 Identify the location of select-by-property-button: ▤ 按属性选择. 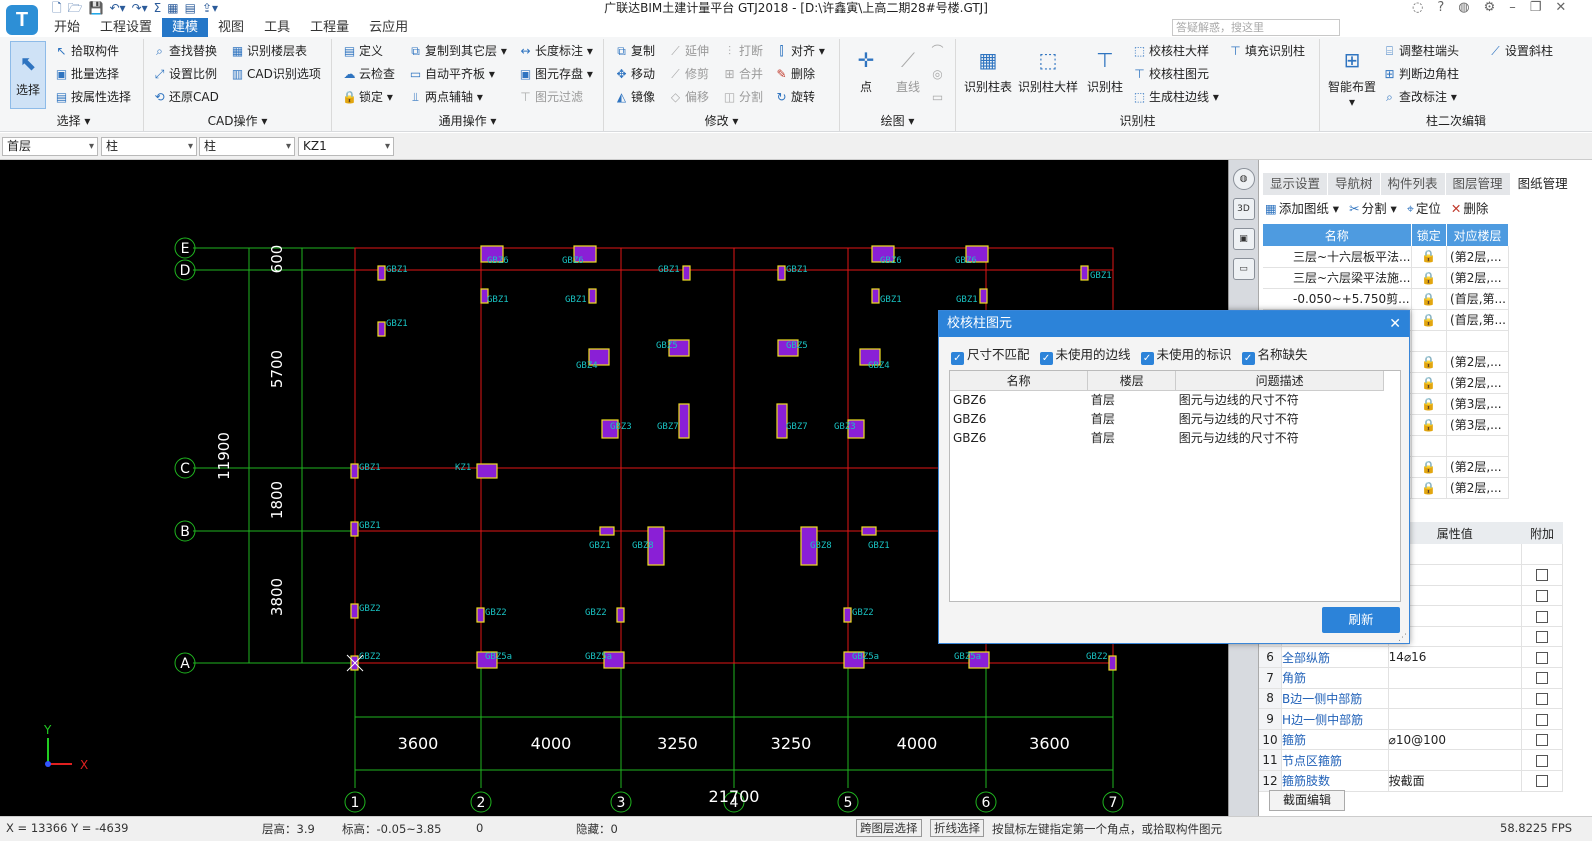
(92, 97).